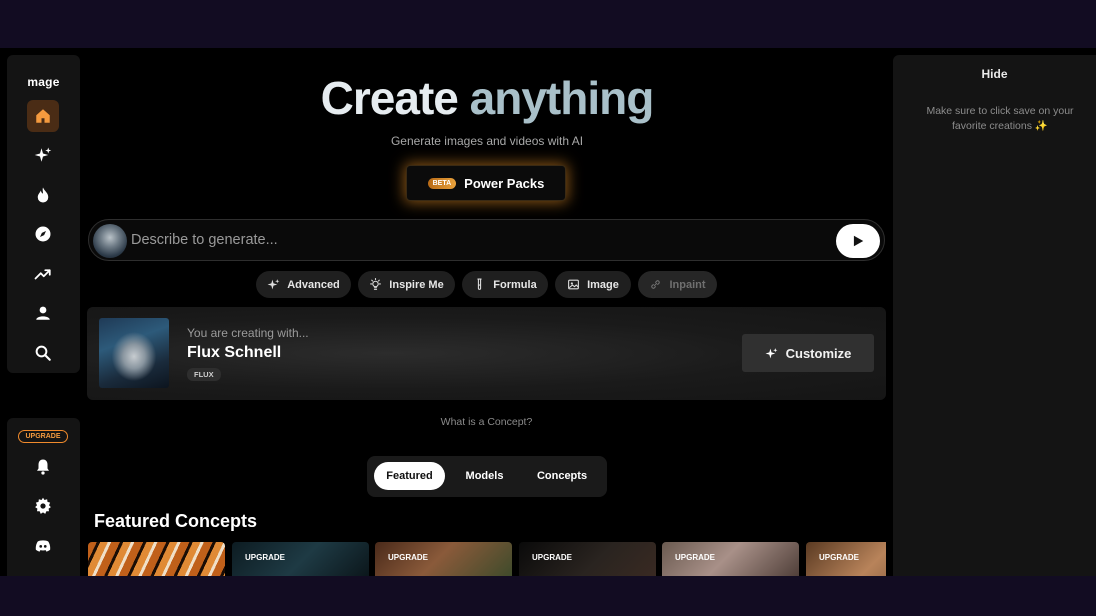 The width and height of the screenshot is (1096, 616). I want to click on nav-notifications, so click(43, 467).